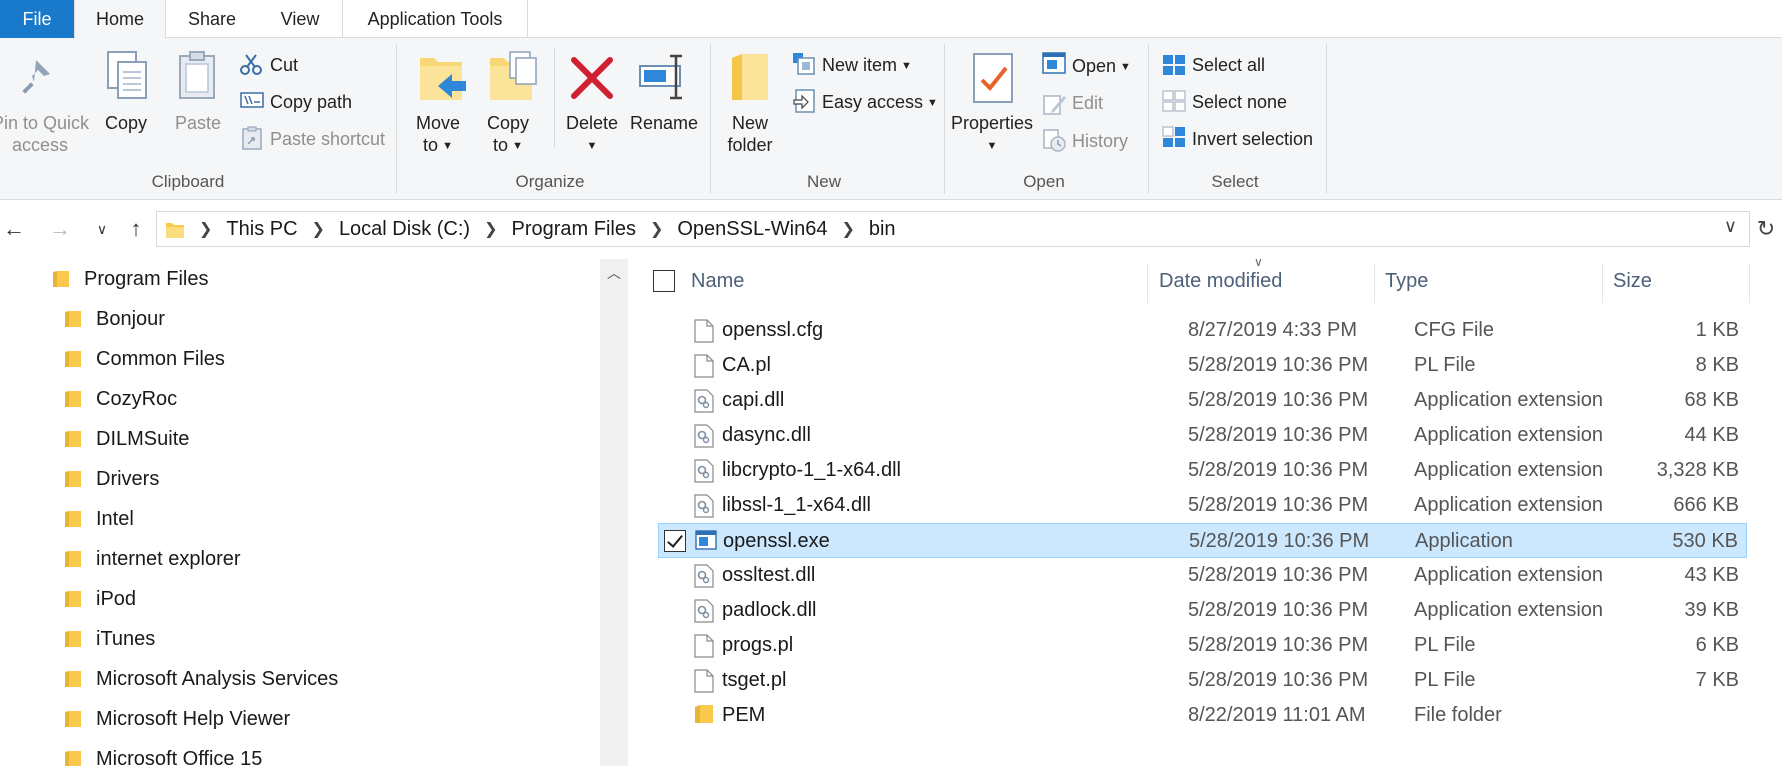 The width and height of the screenshot is (1782, 766). Describe the element at coordinates (1406, 281) in the screenshot. I see `column-header-type: Type` at that location.